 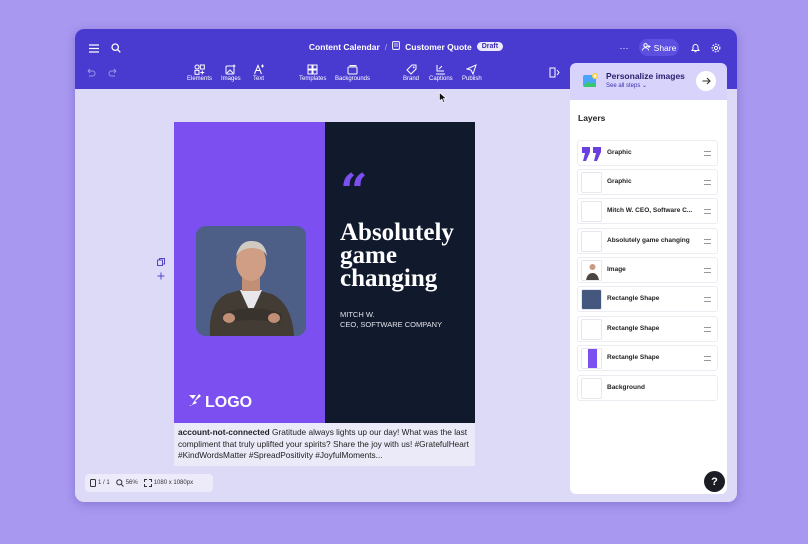 What do you see at coordinates (90, 72) in the screenshot?
I see `undo-icon` at bounding box center [90, 72].